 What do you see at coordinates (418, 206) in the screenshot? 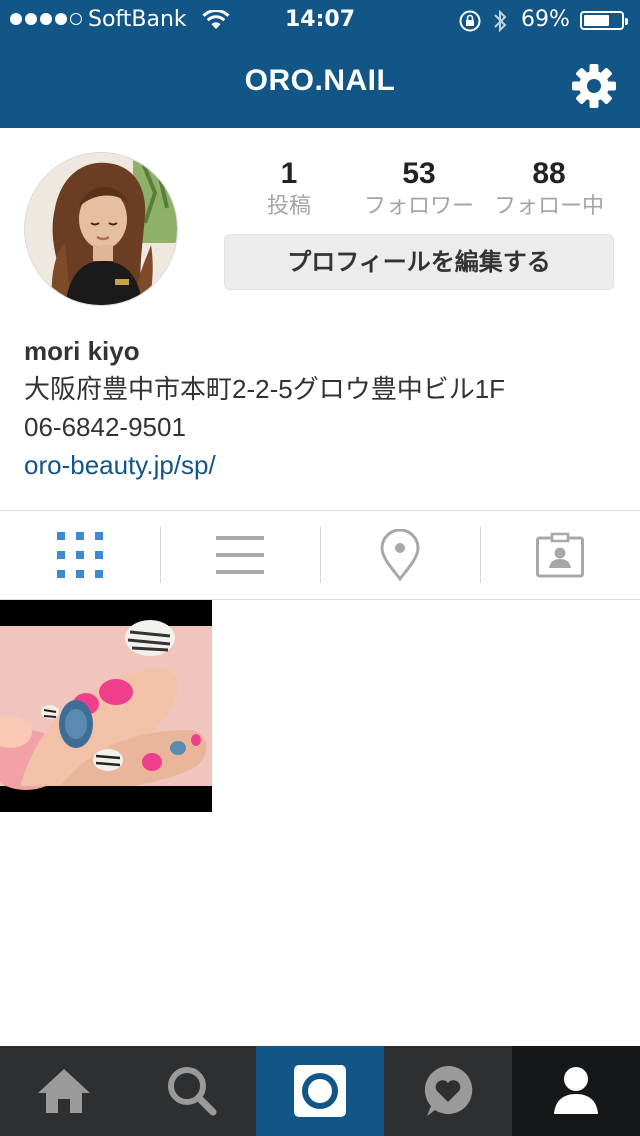
I see `stat-label: フォロワー` at bounding box center [418, 206].